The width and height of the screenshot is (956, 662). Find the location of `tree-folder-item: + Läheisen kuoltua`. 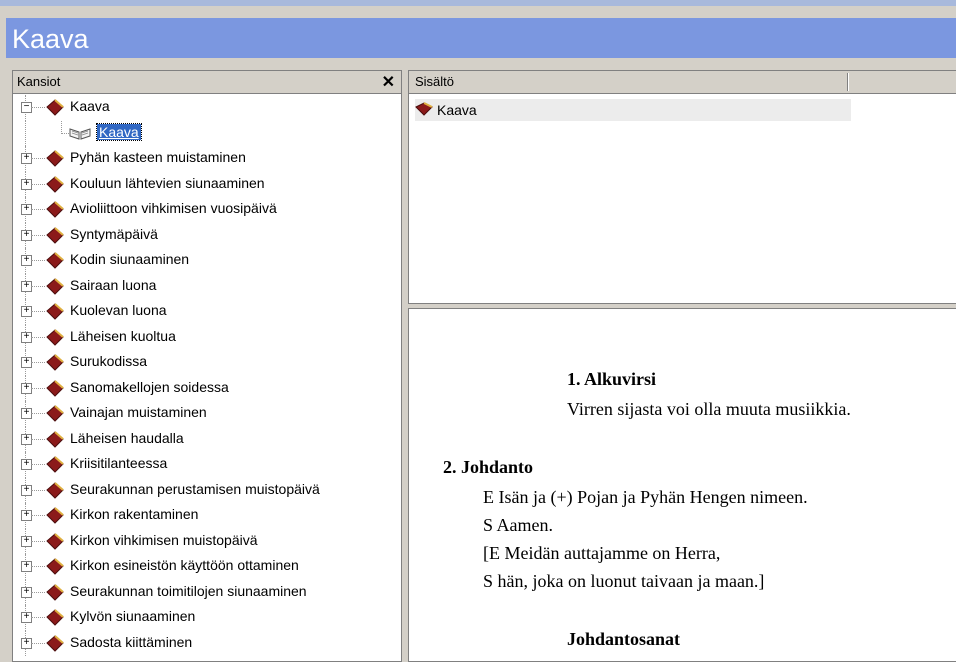

tree-folder-item: + Läheisen kuoltua is located at coordinates (207, 337).